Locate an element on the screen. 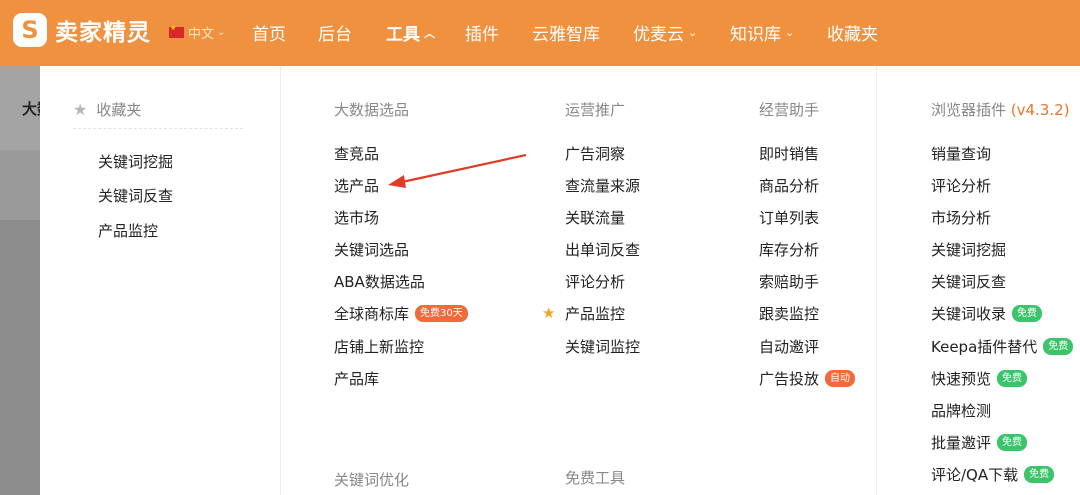  annotation-arrow-icon is located at coordinates (457, 170).